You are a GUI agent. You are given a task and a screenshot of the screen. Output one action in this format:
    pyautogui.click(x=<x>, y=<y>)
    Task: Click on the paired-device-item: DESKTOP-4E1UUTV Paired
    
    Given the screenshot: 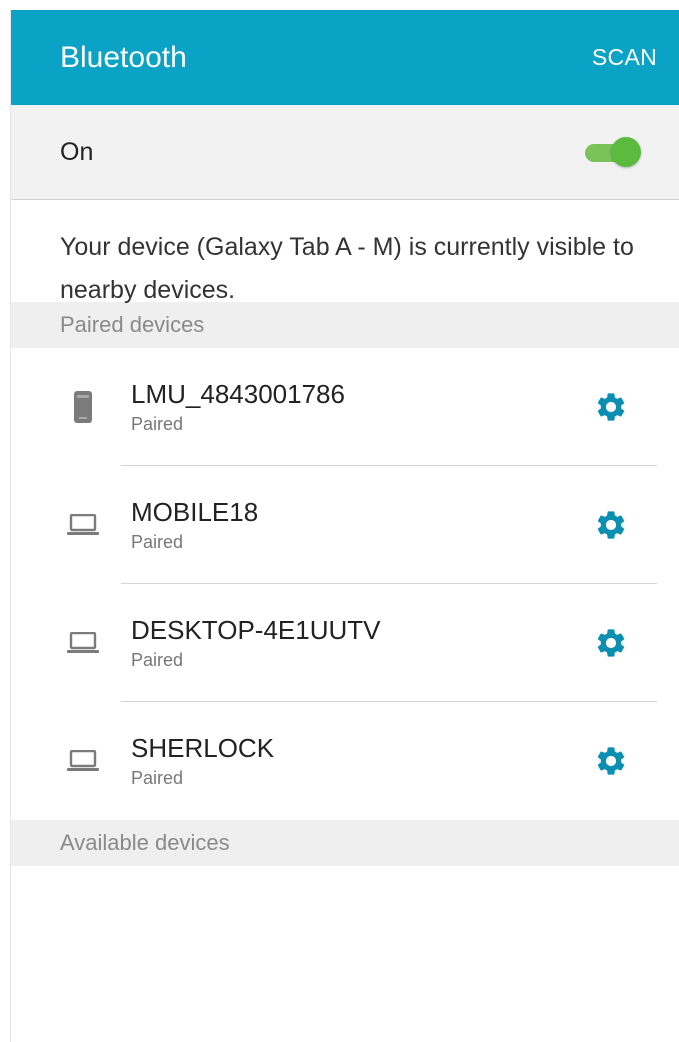 What is the action you would take?
    pyautogui.click(x=345, y=643)
    